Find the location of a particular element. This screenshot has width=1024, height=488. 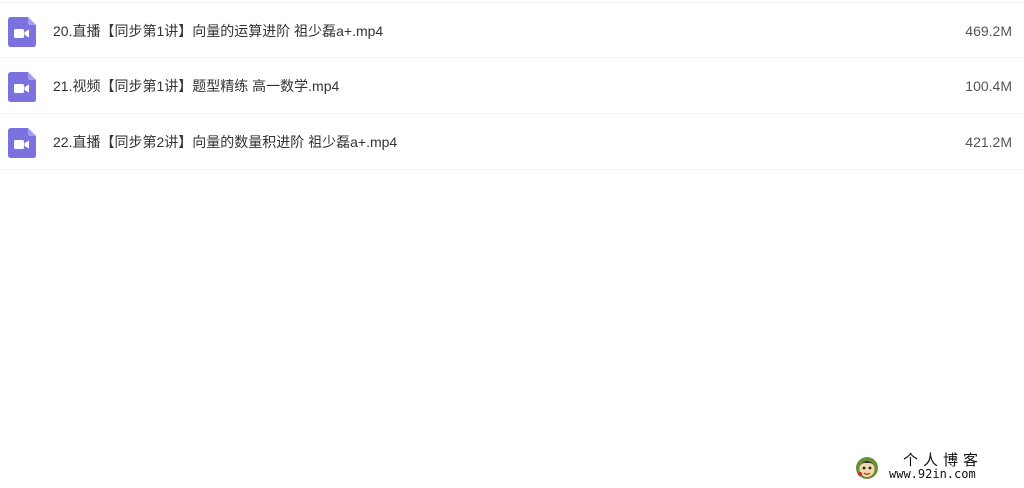

file-row: 20.直播【同步第1讲】向量的运算进阶 祖少磊a+.mp4 469.2M is located at coordinates (512, 30).